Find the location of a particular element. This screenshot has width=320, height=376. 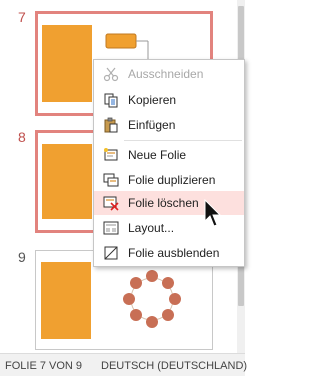

paste-icon is located at coordinates (111, 125).